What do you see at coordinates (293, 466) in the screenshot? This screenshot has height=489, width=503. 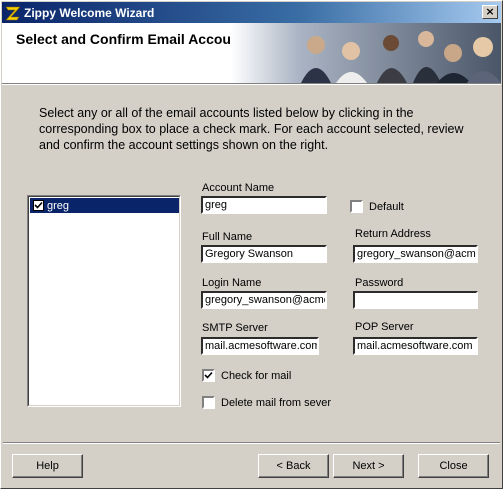 I see `back-button: < Back` at bounding box center [293, 466].